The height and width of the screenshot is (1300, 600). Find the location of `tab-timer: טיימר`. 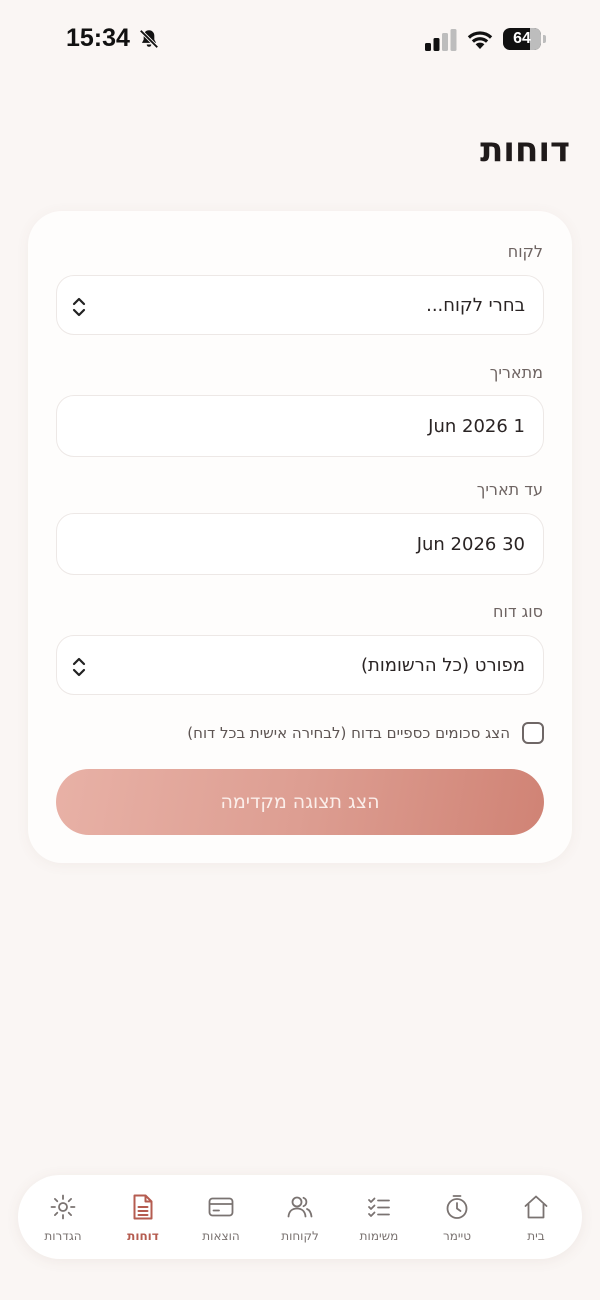

tab-timer: טיימר is located at coordinates (457, 1217).